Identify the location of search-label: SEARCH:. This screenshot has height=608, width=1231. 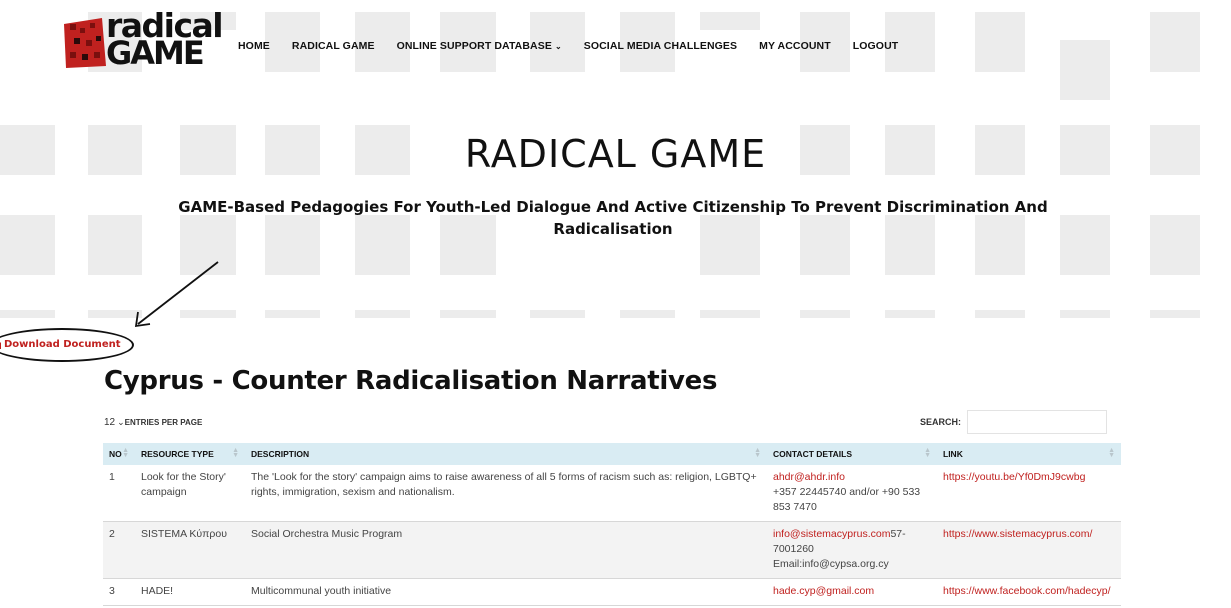
(941, 422).